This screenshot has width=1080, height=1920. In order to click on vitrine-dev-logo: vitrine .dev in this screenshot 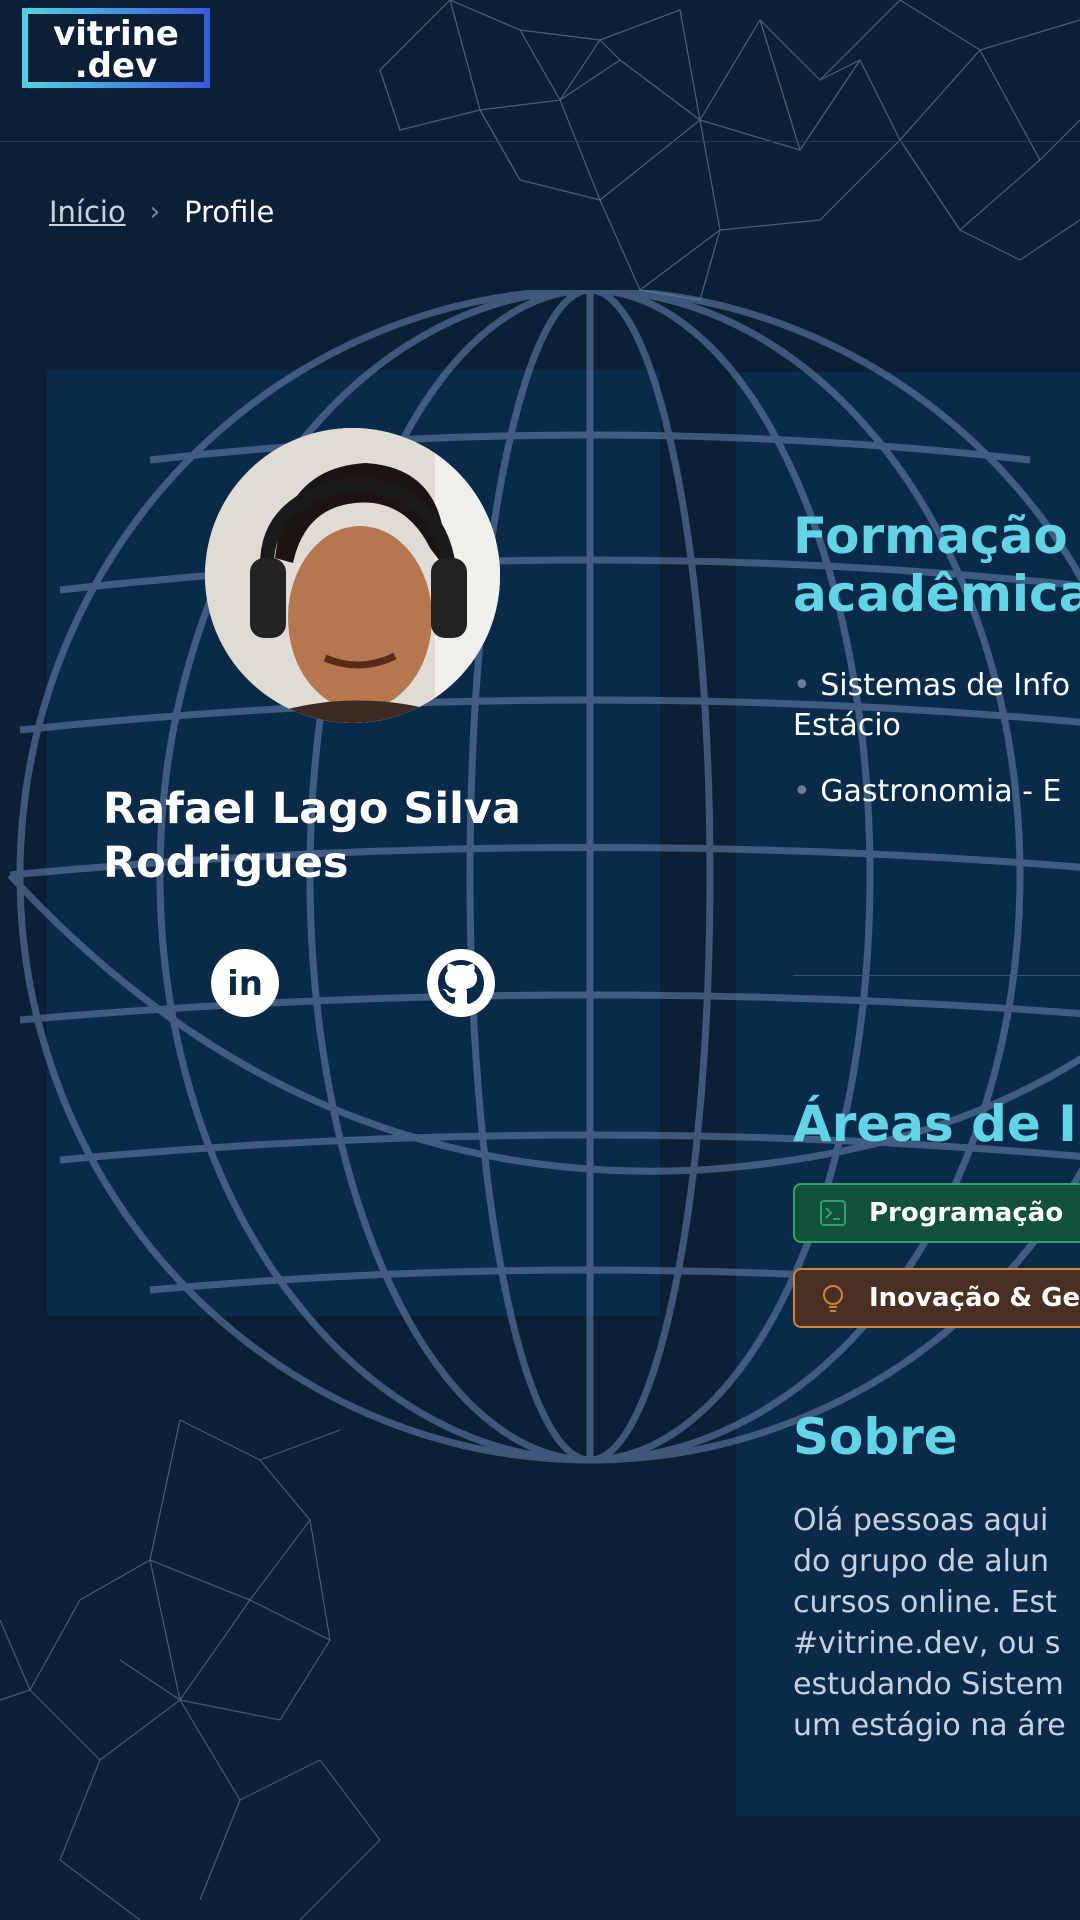, I will do `click(116, 48)`.